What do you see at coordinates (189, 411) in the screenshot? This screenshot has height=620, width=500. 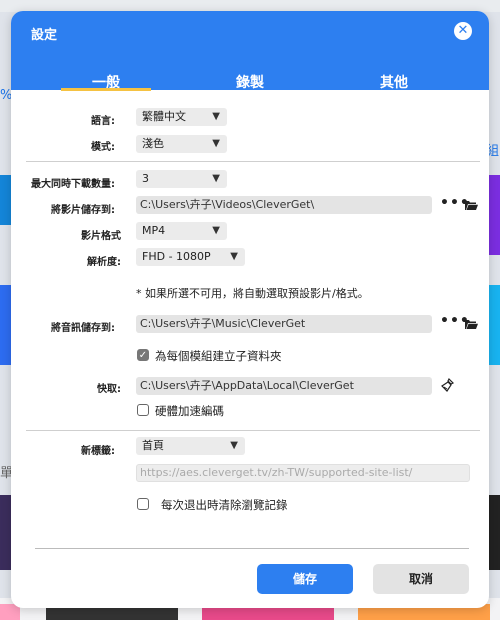 I see `hw-accel-label: 硬體加速編碼` at bounding box center [189, 411].